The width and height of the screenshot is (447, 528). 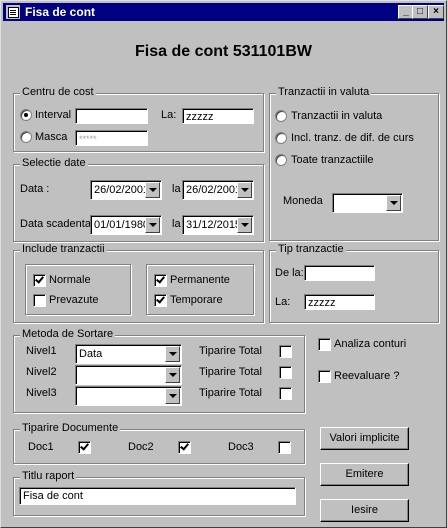 I want to click on title-bar: Fisa de cont _ □ ×, so click(x=223, y=12).